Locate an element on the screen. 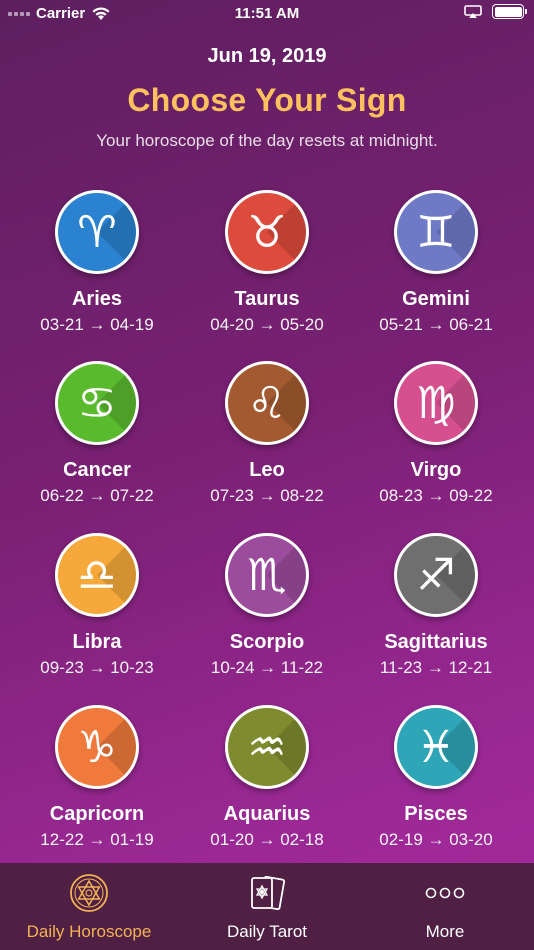  tab-bar: Daily Horoscope Daily Tarot More is located at coordinates (267, 906).